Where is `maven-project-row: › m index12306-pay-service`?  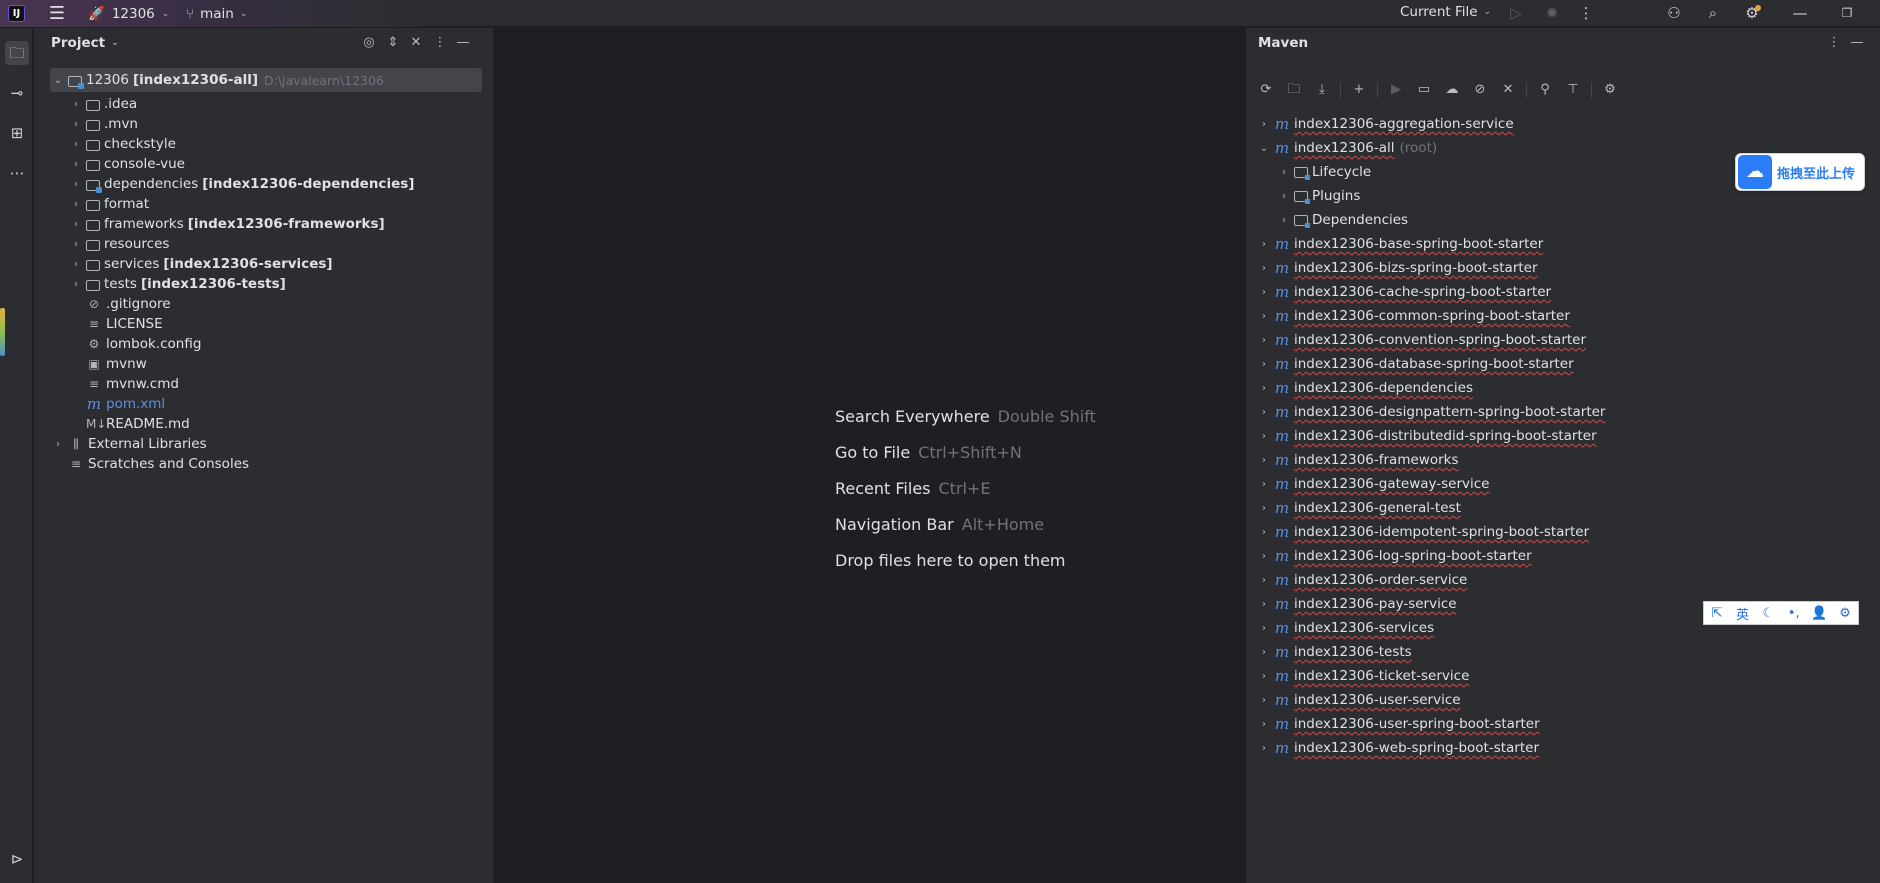
maven-project-row: › m index12306-pay-service is located at coordinates (1356, 604).